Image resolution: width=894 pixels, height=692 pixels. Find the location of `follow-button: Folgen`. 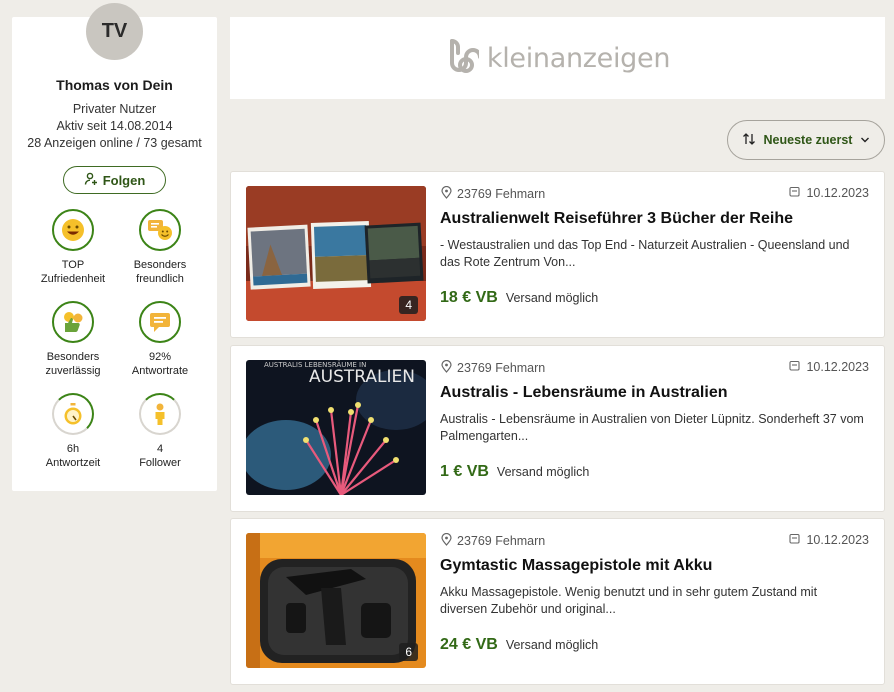

follow-button: Folgen is located at coordinates (114, 180).